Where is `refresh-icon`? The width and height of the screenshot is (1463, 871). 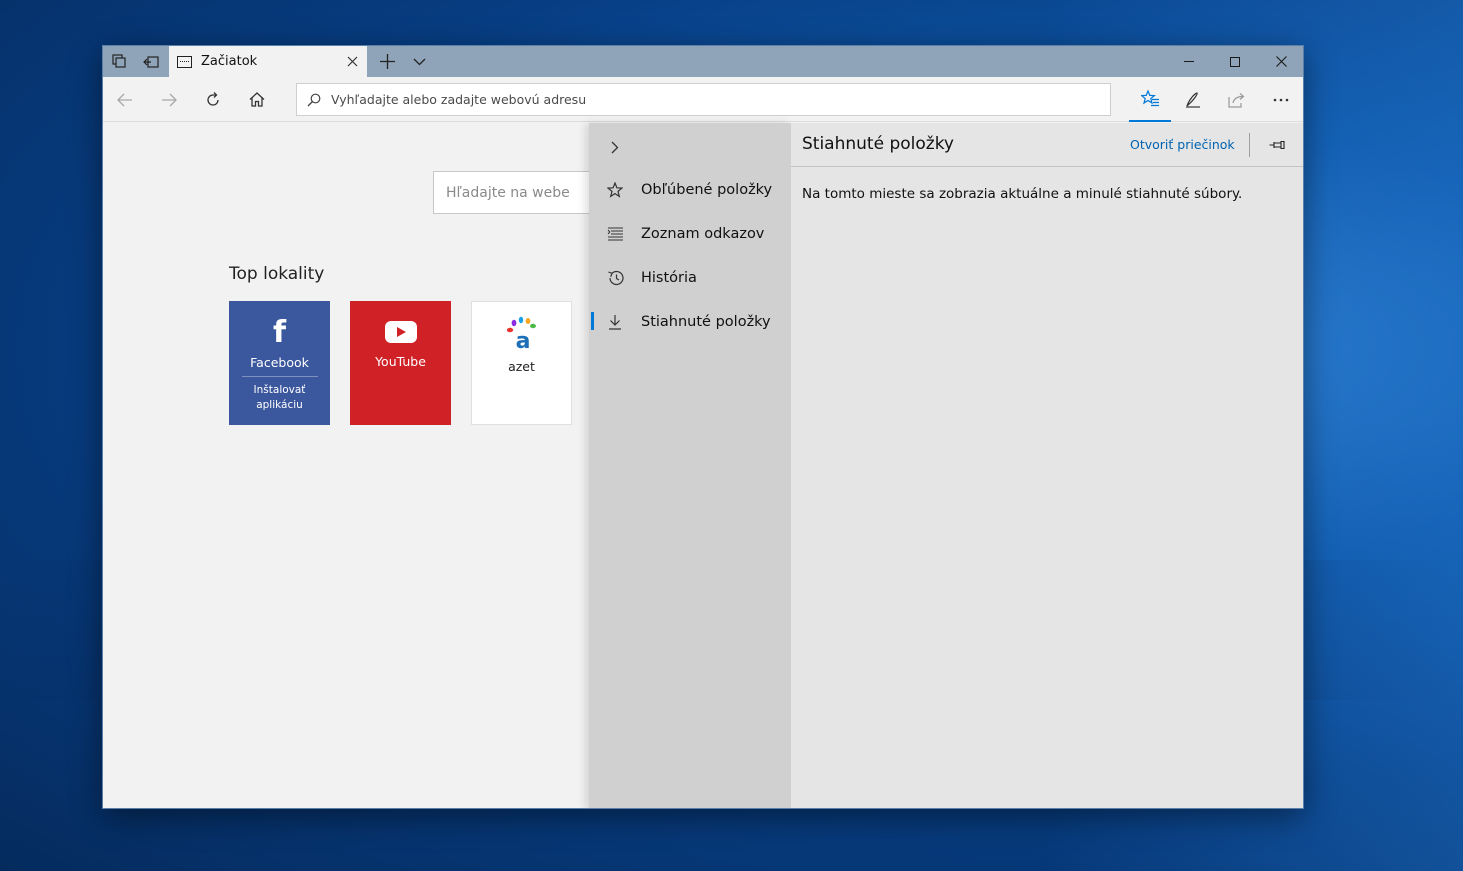 refresh-icon is located at coordinates (213, 98).